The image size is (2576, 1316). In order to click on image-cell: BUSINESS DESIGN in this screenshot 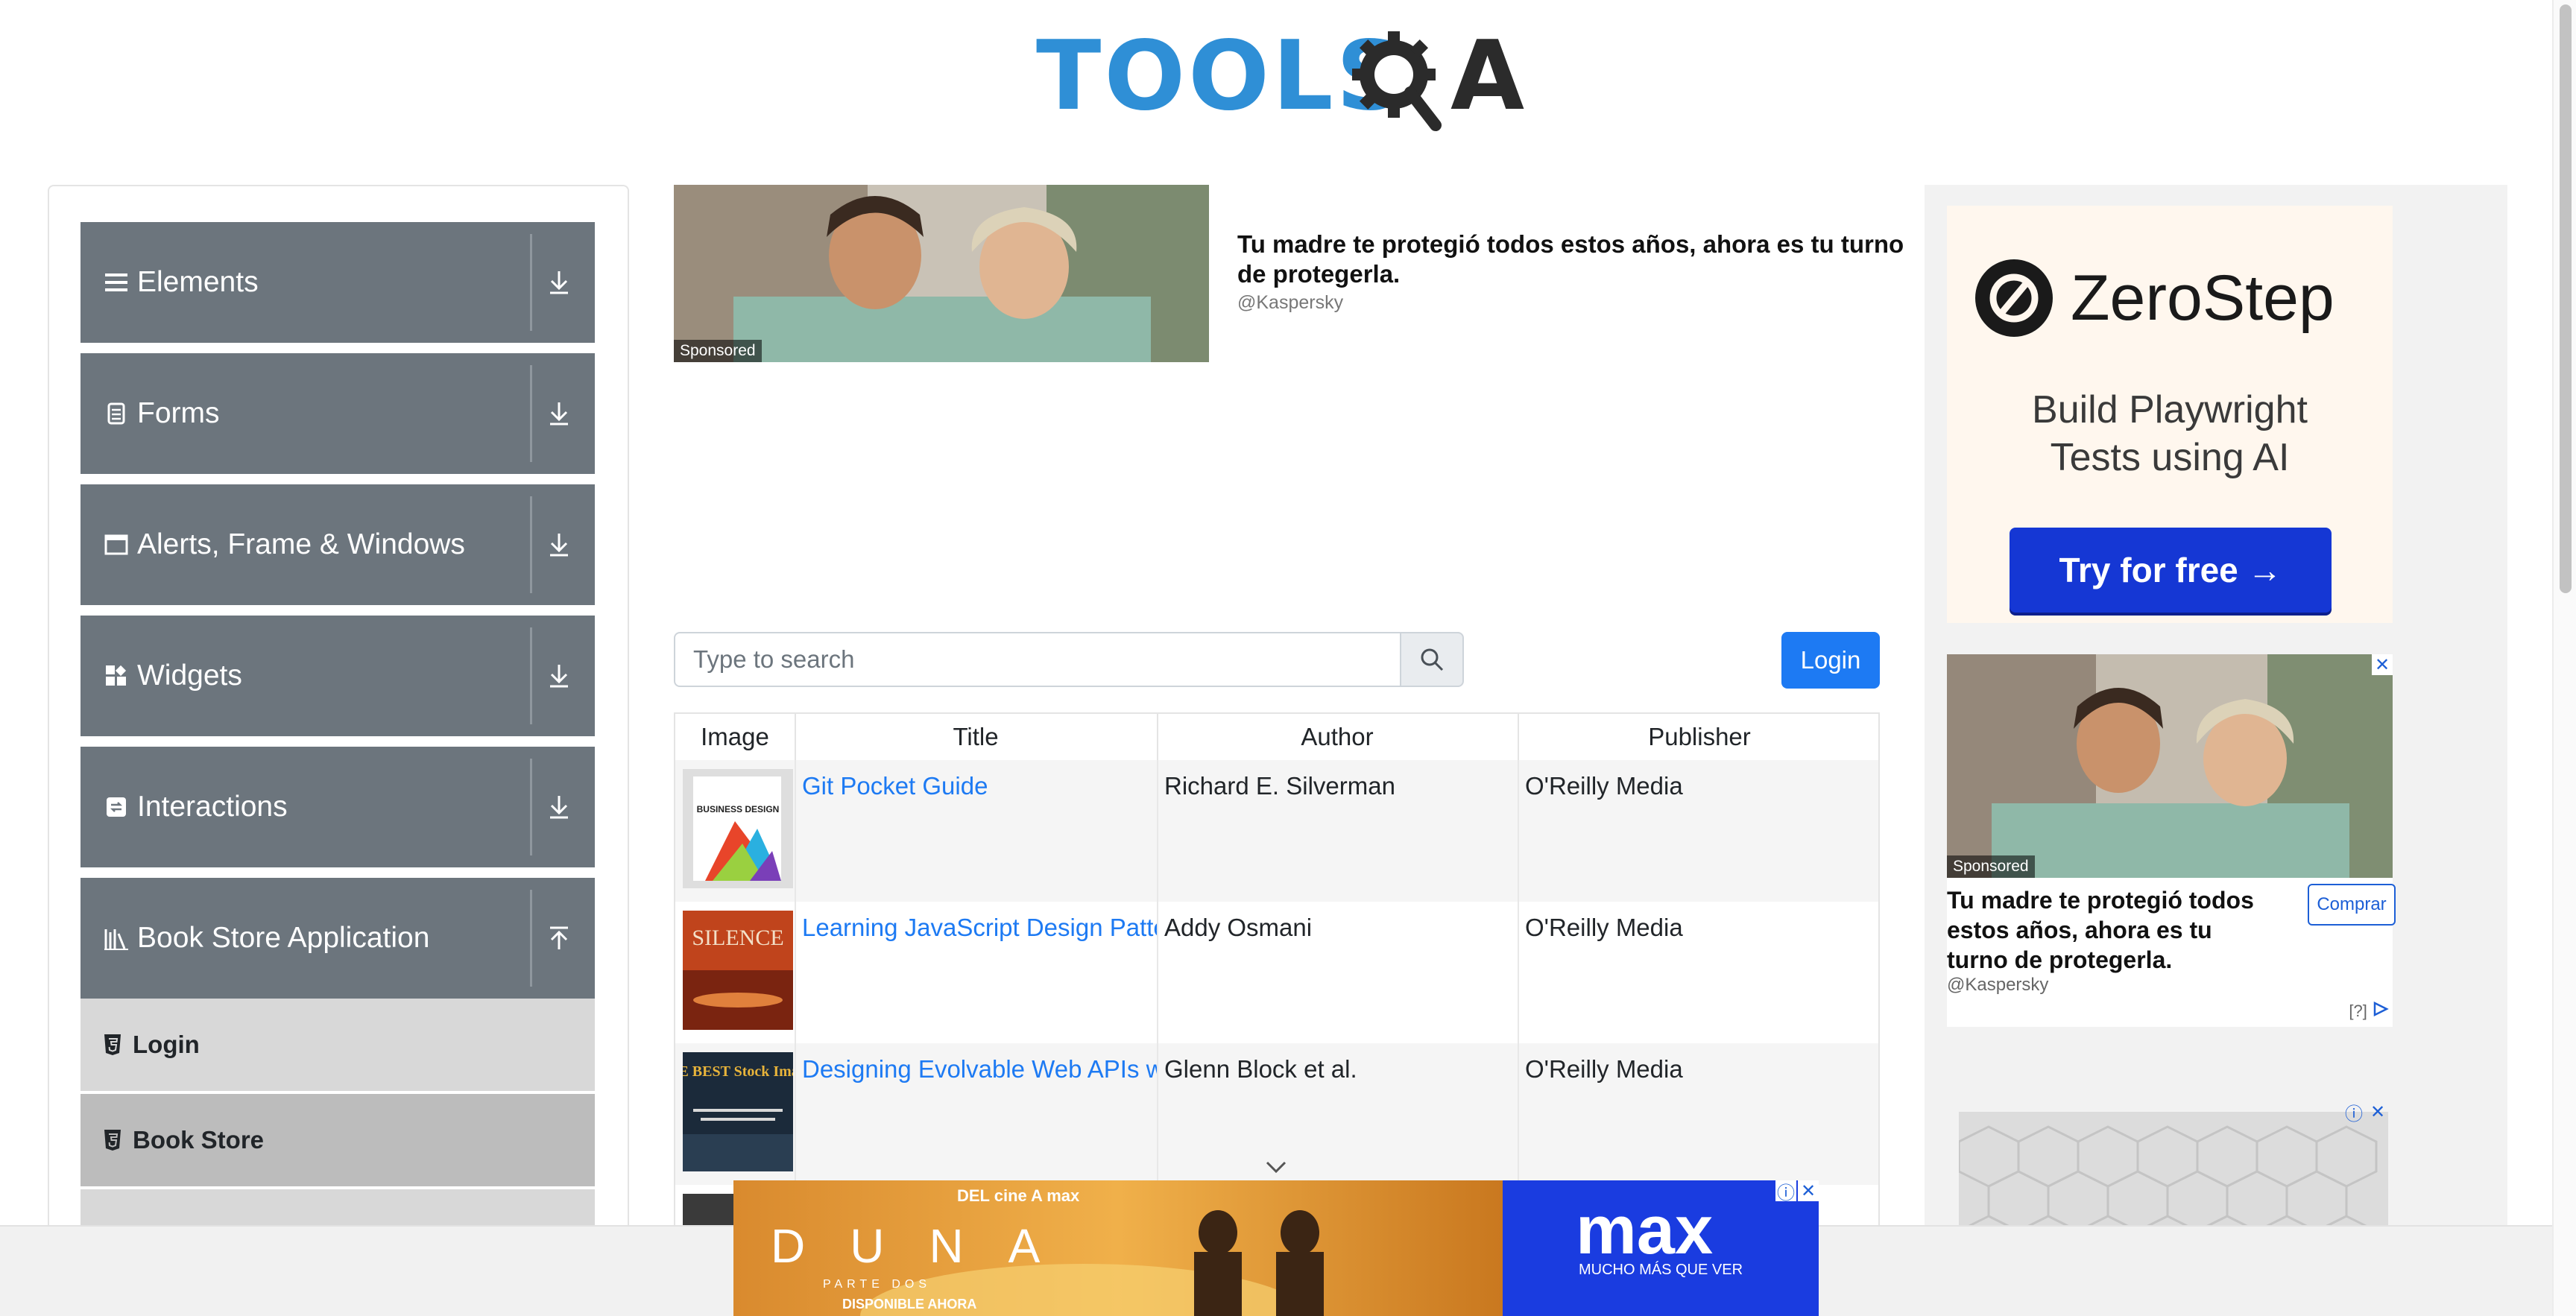, I will do `click(736, 831)`.